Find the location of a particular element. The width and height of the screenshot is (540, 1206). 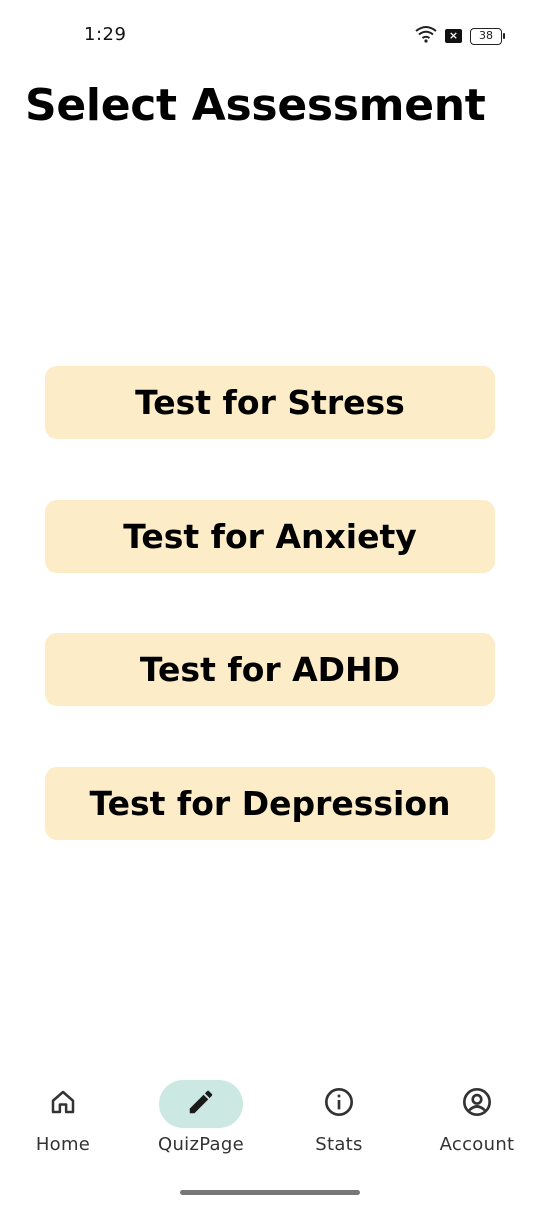

bottom-nav: Home QuizPage Stats Account is located at coordinates (270, 1138).